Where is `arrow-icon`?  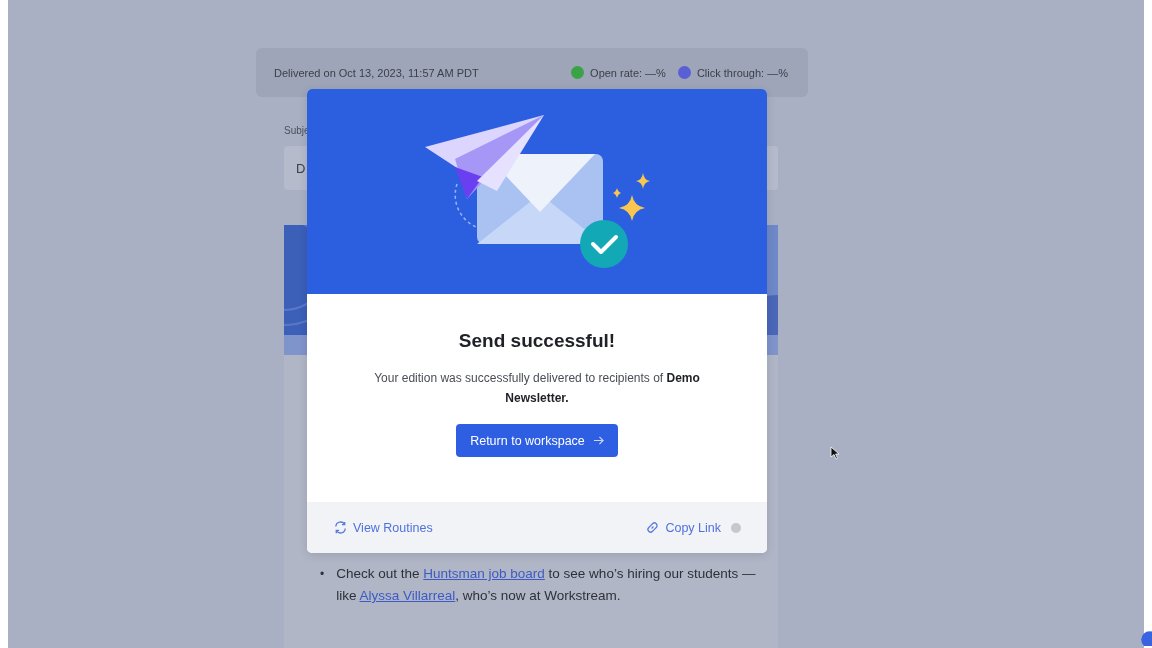 arrow-icon is located at coordinates (598, 440).